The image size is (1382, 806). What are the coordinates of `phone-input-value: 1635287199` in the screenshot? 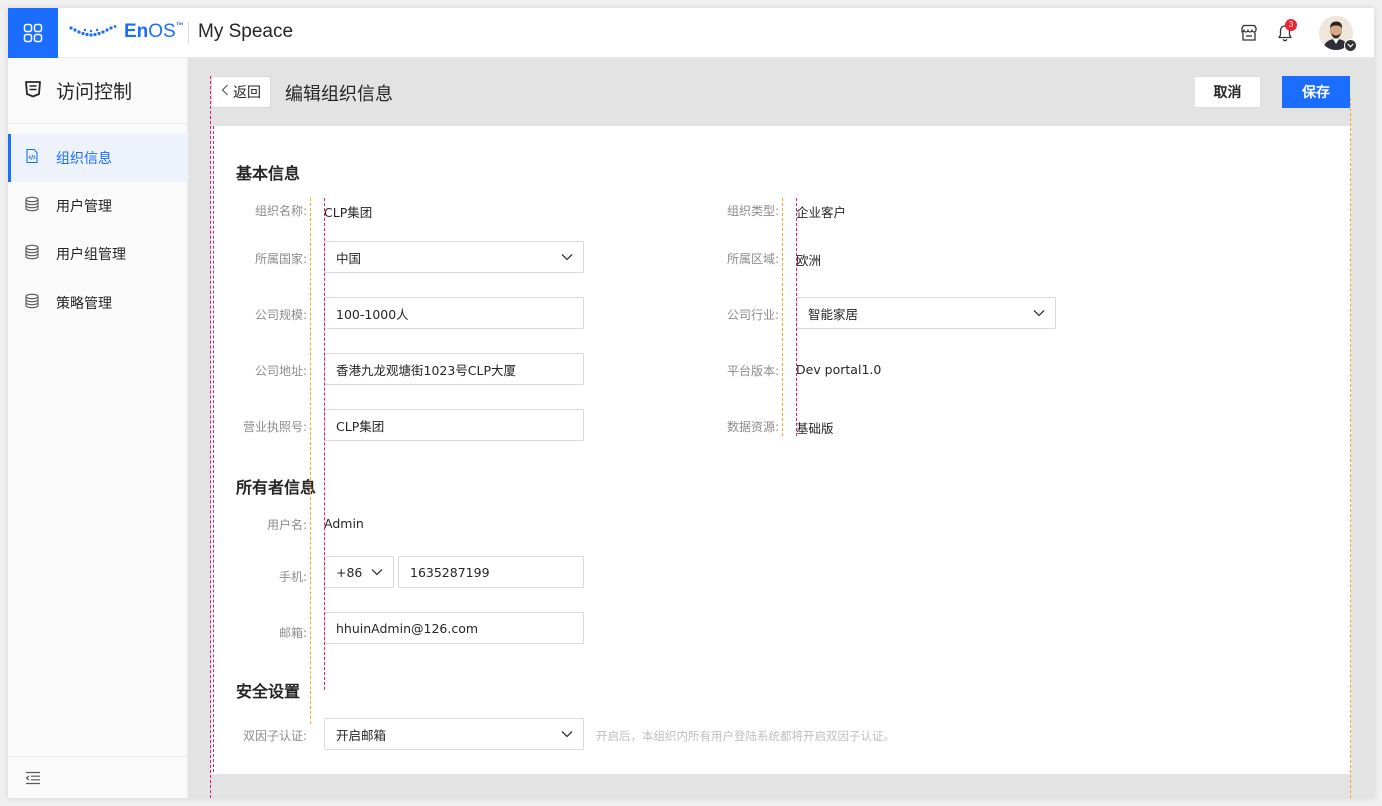 It's located at (450, 572).